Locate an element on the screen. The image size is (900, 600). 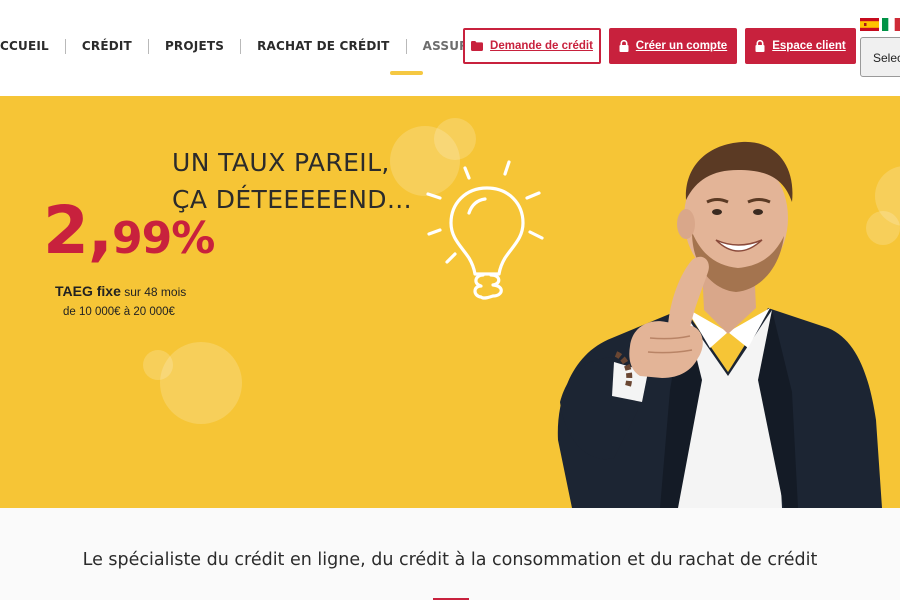
language-flags is located at coordinates (880, 24).